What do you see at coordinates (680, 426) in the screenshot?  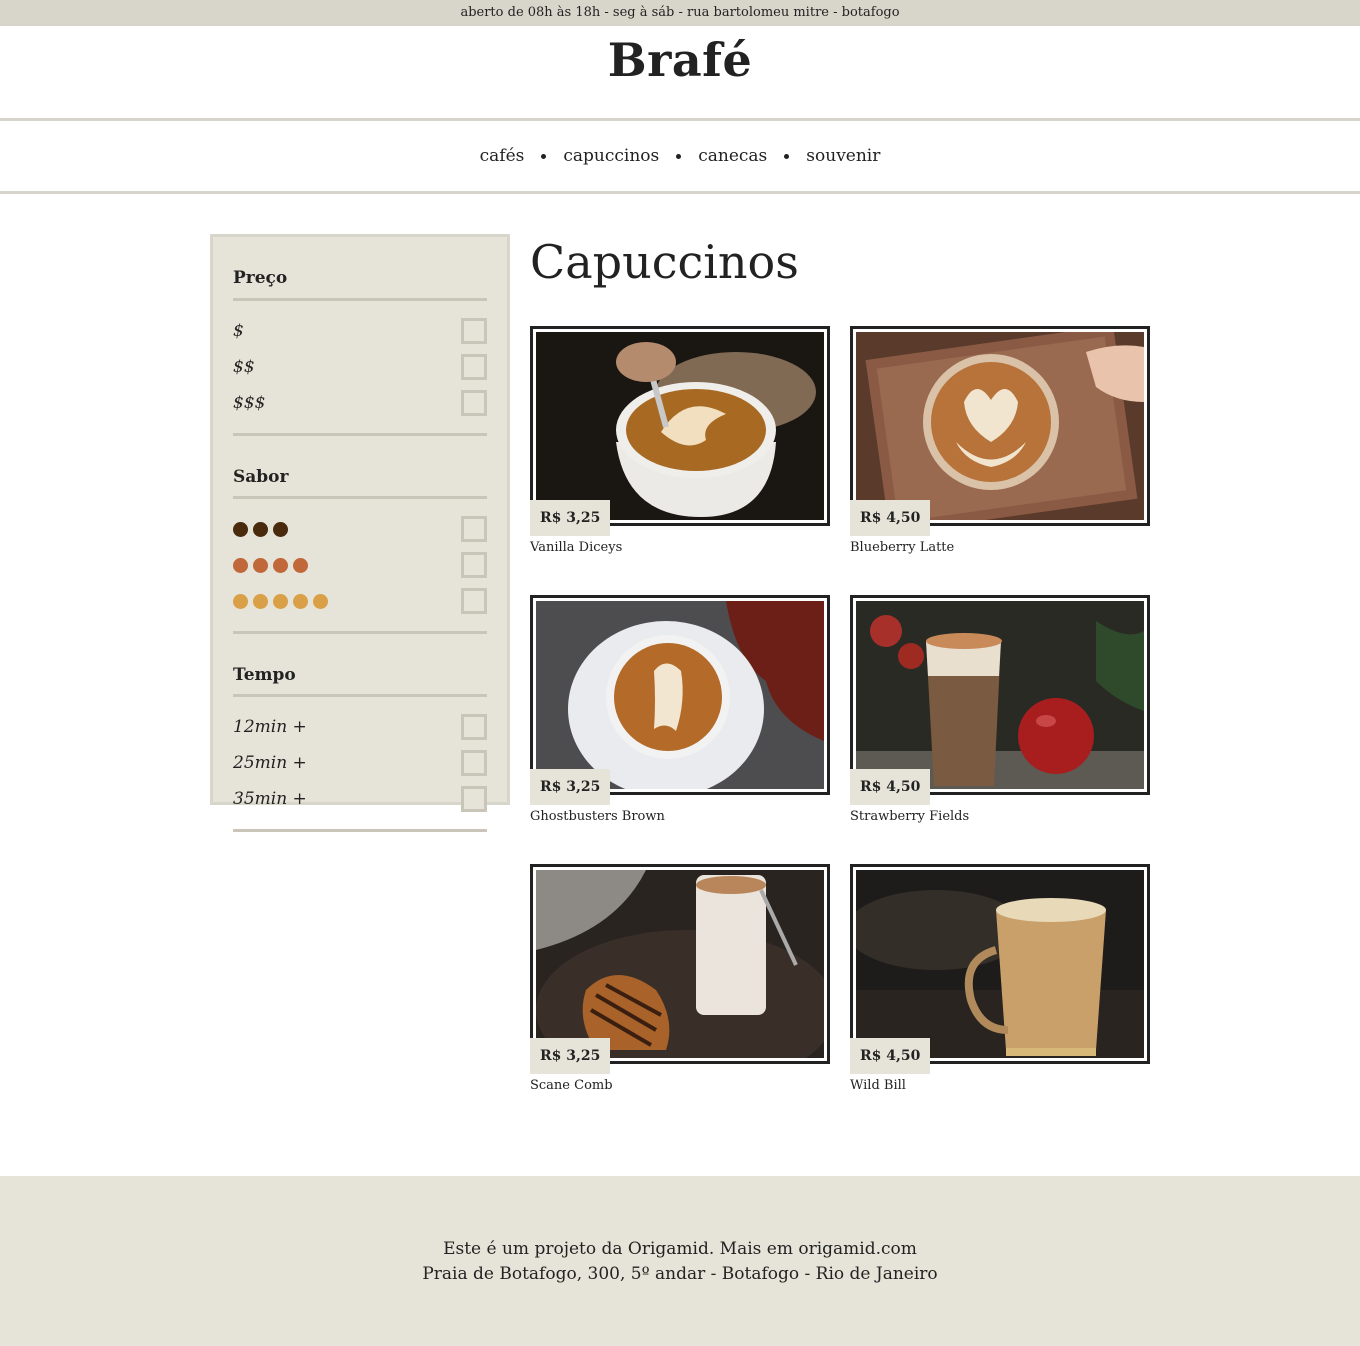 I see `latte-art-pour-photo` at bounding box center [680, 426].